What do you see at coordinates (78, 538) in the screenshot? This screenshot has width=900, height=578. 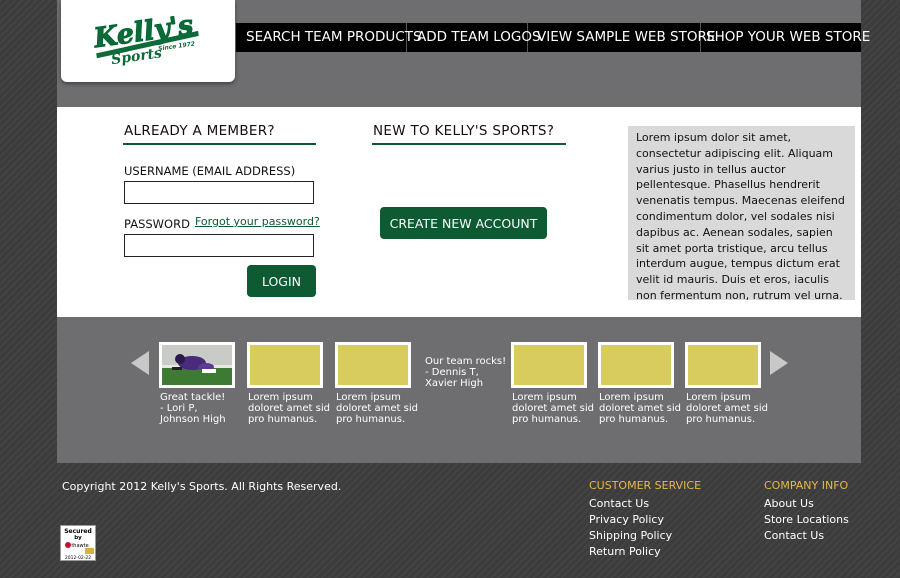 I see `svg-text: by` at bounding box center [78, 538].